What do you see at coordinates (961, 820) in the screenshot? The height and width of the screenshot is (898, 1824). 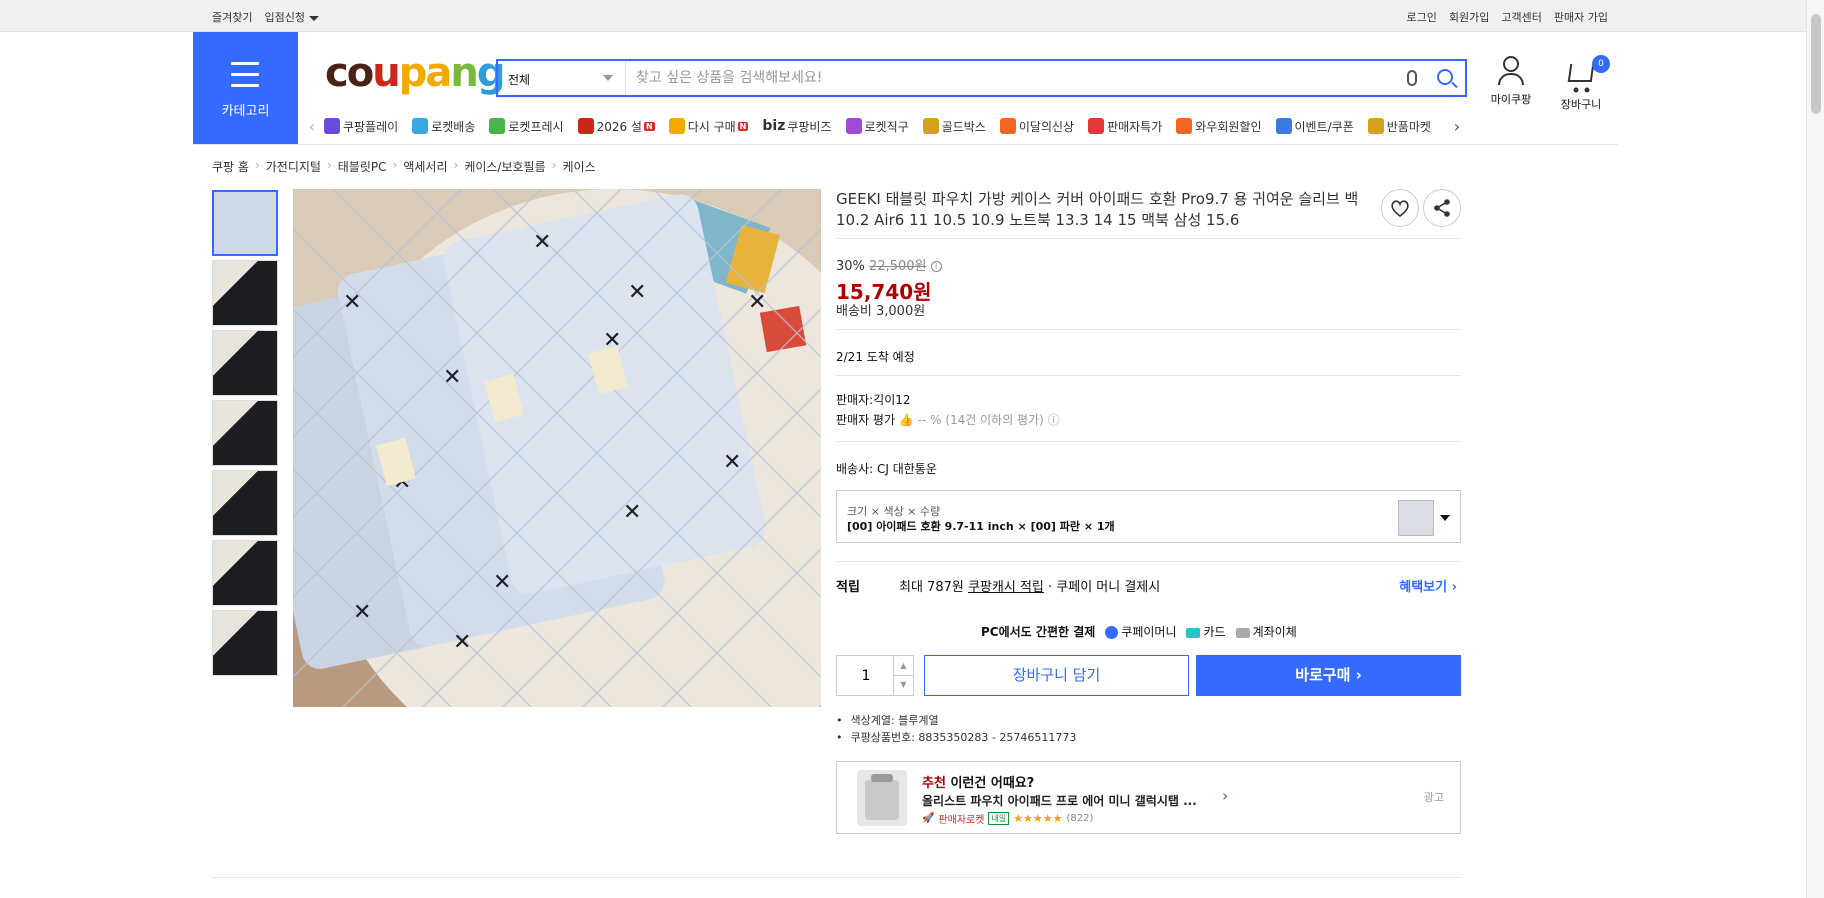 I see `seller-rocket-badge: 판매자로켓` at bounding box center [961, 820].